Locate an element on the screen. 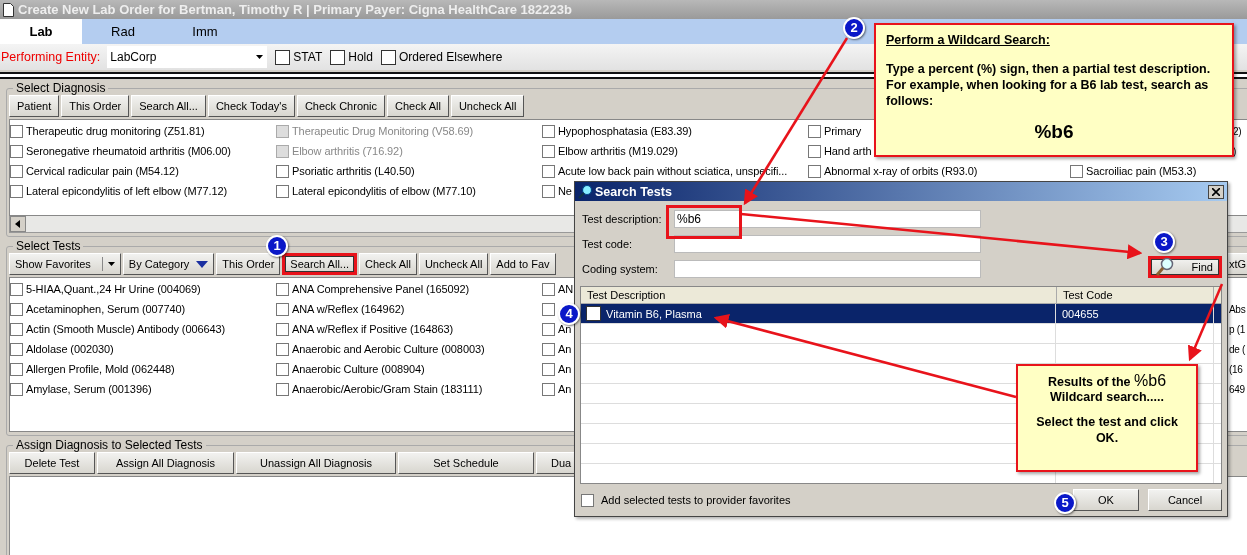 This screenshot has width=1247, height=555. tab: Lab is located at coordinates (41, 31).